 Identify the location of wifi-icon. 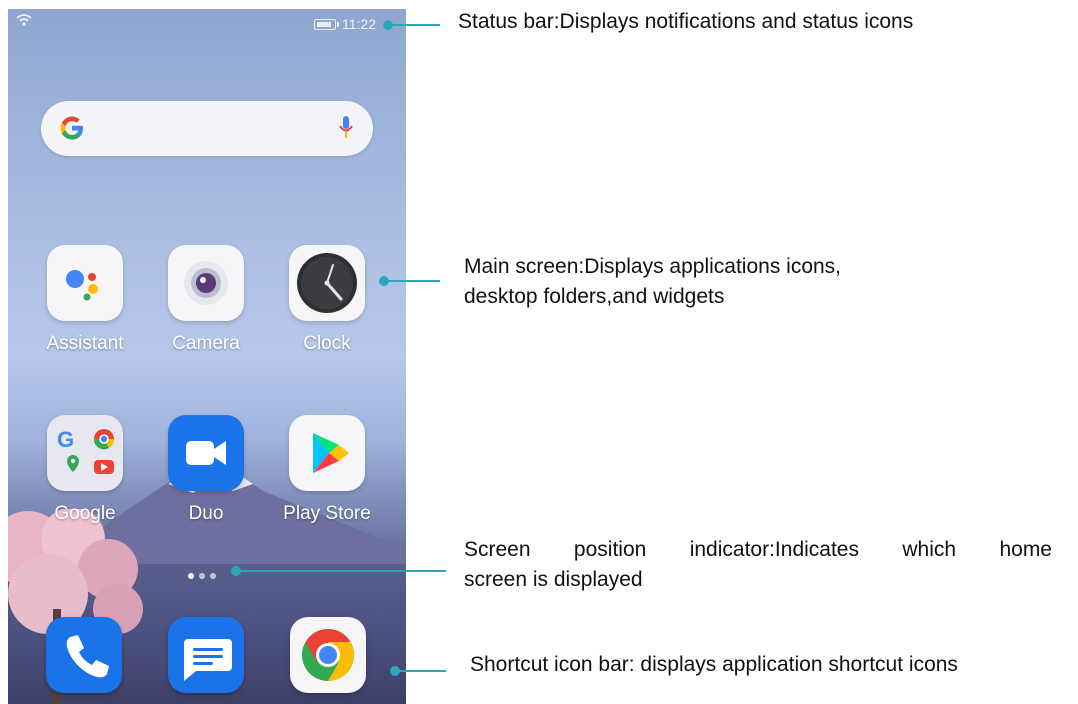
(24, 20).